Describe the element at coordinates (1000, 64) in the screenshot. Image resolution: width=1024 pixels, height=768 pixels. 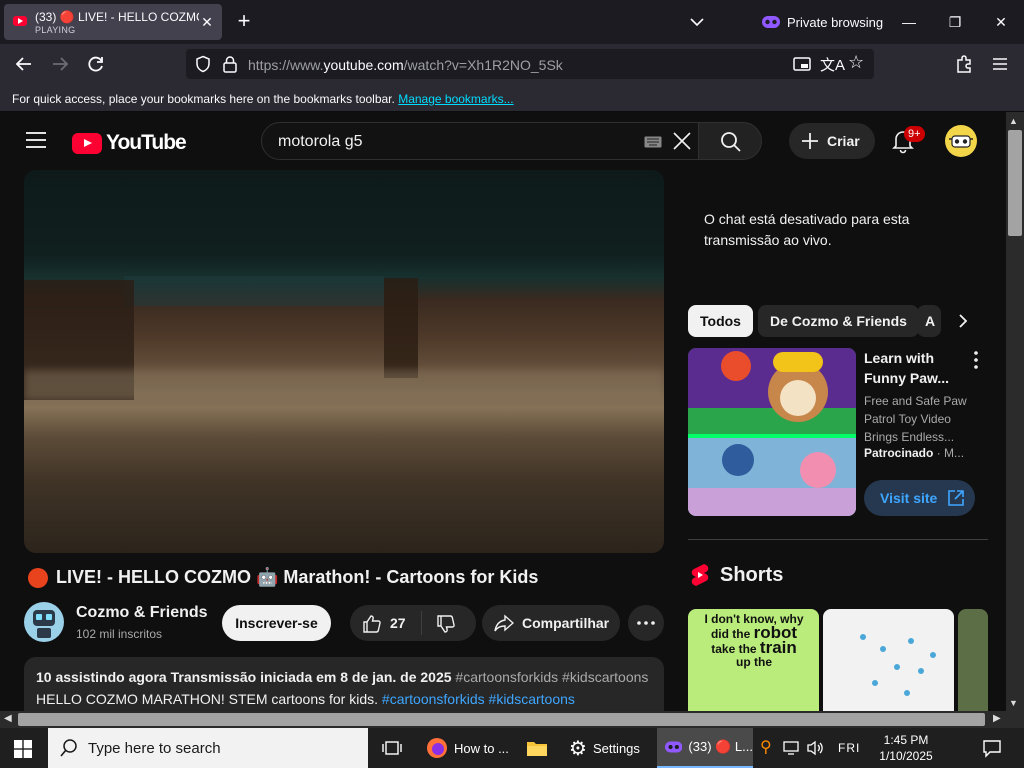
I see `app-menu-hamburger-icon` at that location.